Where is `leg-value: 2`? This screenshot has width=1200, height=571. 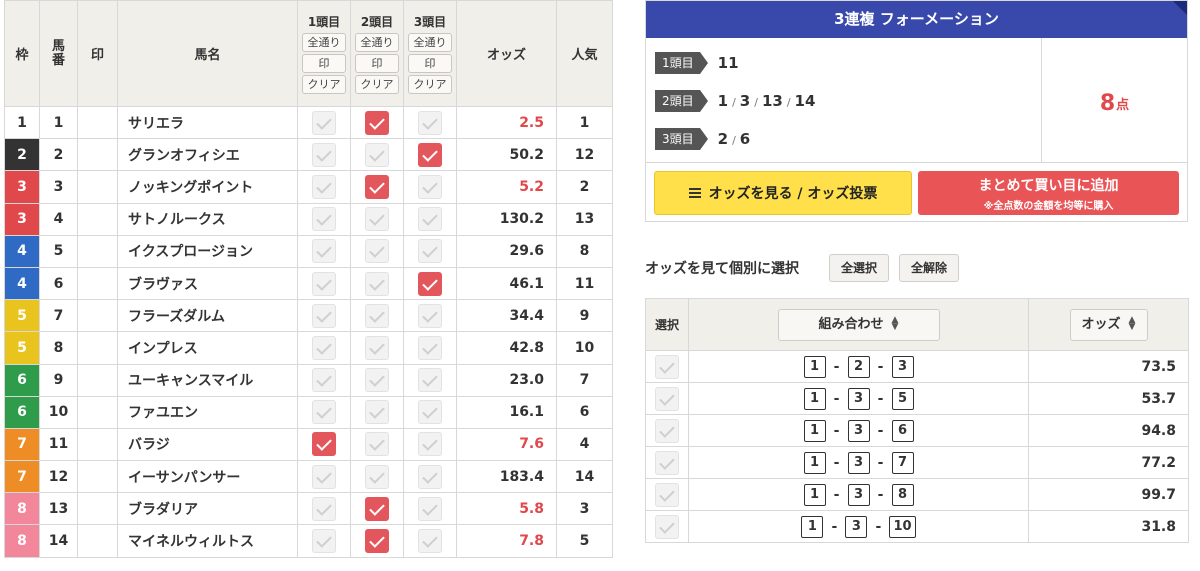
leg-value: 2 is located at coordinates (723, 139).